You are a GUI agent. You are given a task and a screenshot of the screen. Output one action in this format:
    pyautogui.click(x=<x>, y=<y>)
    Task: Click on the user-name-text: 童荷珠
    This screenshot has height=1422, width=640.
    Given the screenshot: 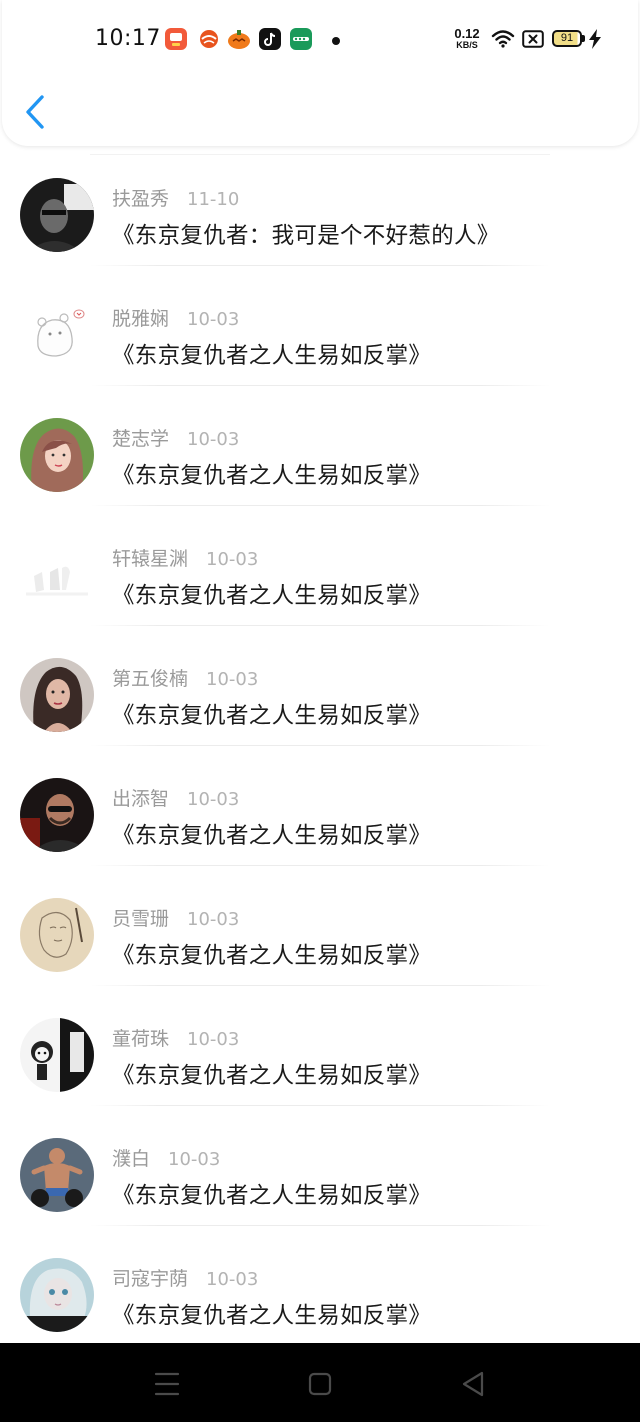 What is the action you would take?
    pyautogui.click(x=141, y=1039)
    